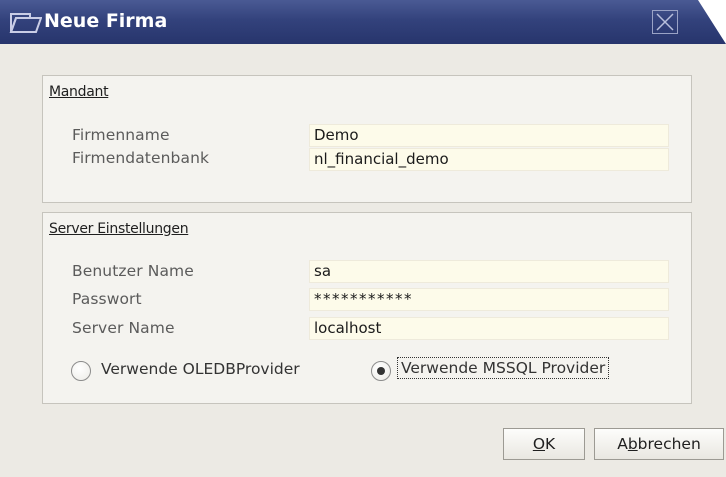 The height and width of the screenshot is (477, 726). Describe the element at coordinates (200, 369) in the screenshot. I see `oledb-provider-label: Verwende OLEDBProvider` at that location.